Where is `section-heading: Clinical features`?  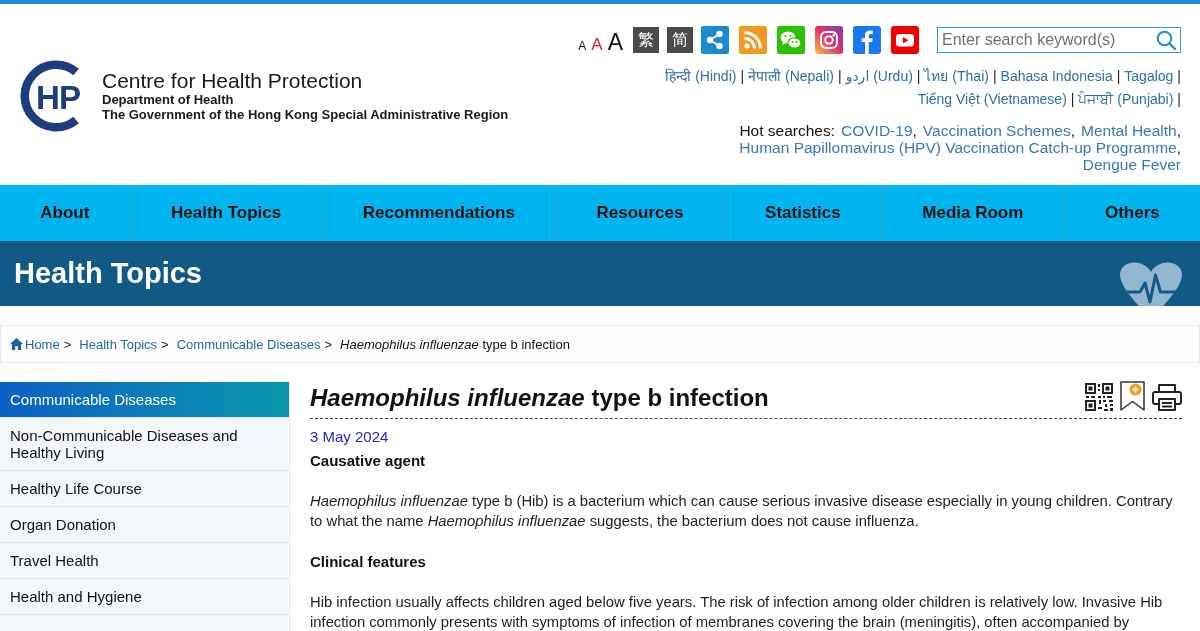
section-heading: Clinical features is located at coordinates (368, 562).